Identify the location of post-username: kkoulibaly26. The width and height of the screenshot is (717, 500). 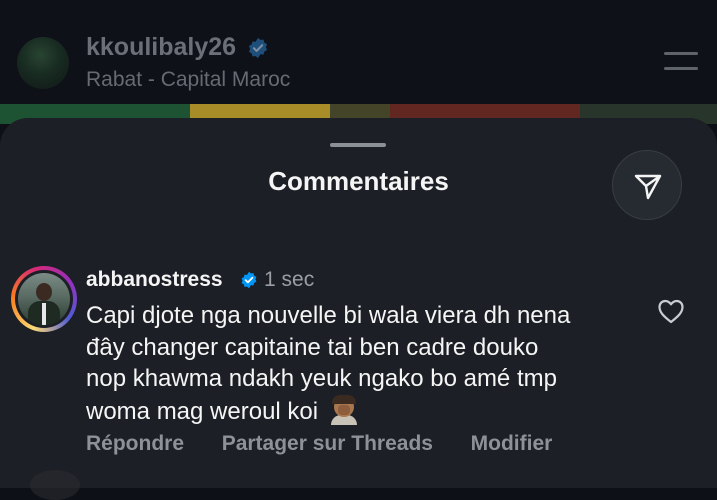
(161, 47).